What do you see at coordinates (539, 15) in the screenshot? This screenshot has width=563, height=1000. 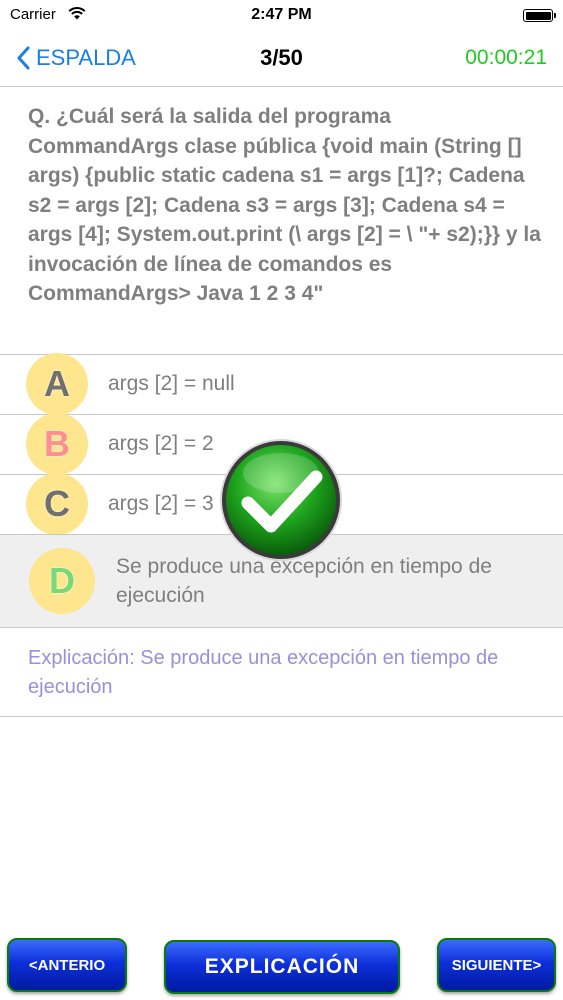 I see `battery-icon` at bounding box center [539, 15].